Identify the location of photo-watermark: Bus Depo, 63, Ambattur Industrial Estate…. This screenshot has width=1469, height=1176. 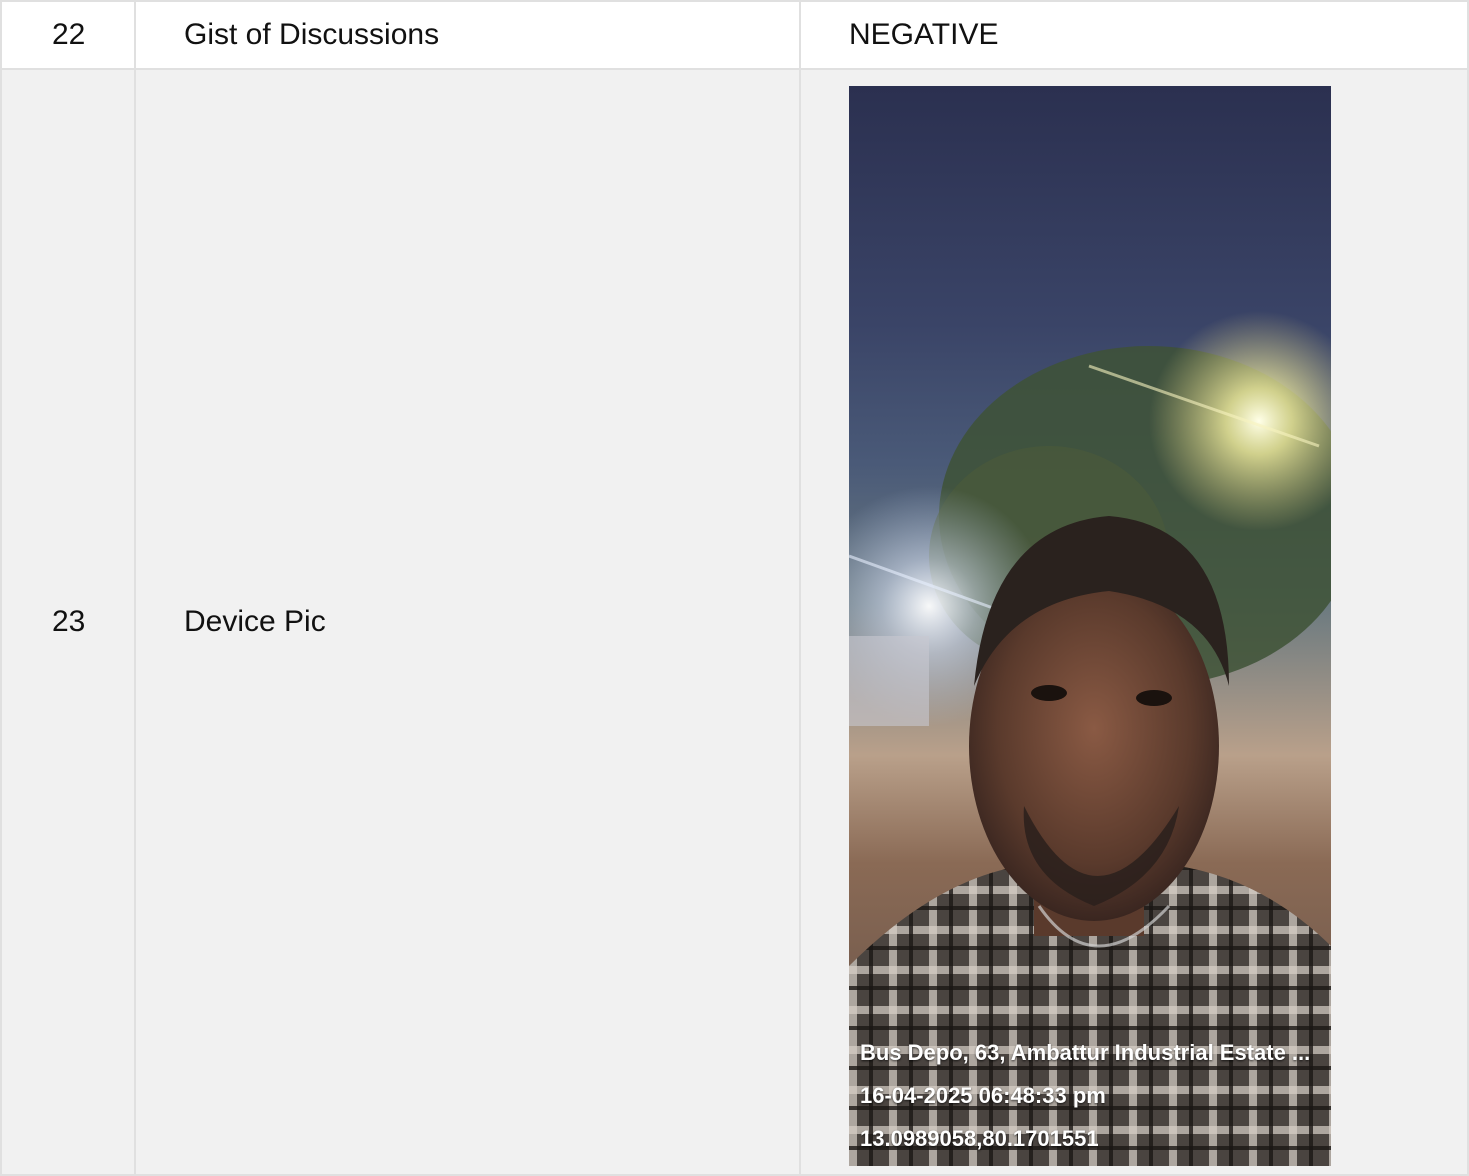
(1085, 1095).